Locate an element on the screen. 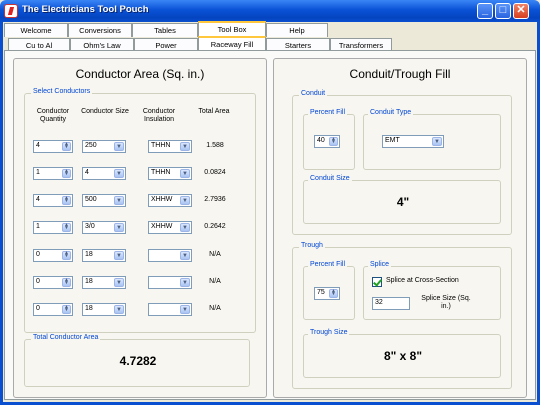 The height and width of the screenshot is (405, 540). header-total-area: Total Area is located at coordinates (214, 111).